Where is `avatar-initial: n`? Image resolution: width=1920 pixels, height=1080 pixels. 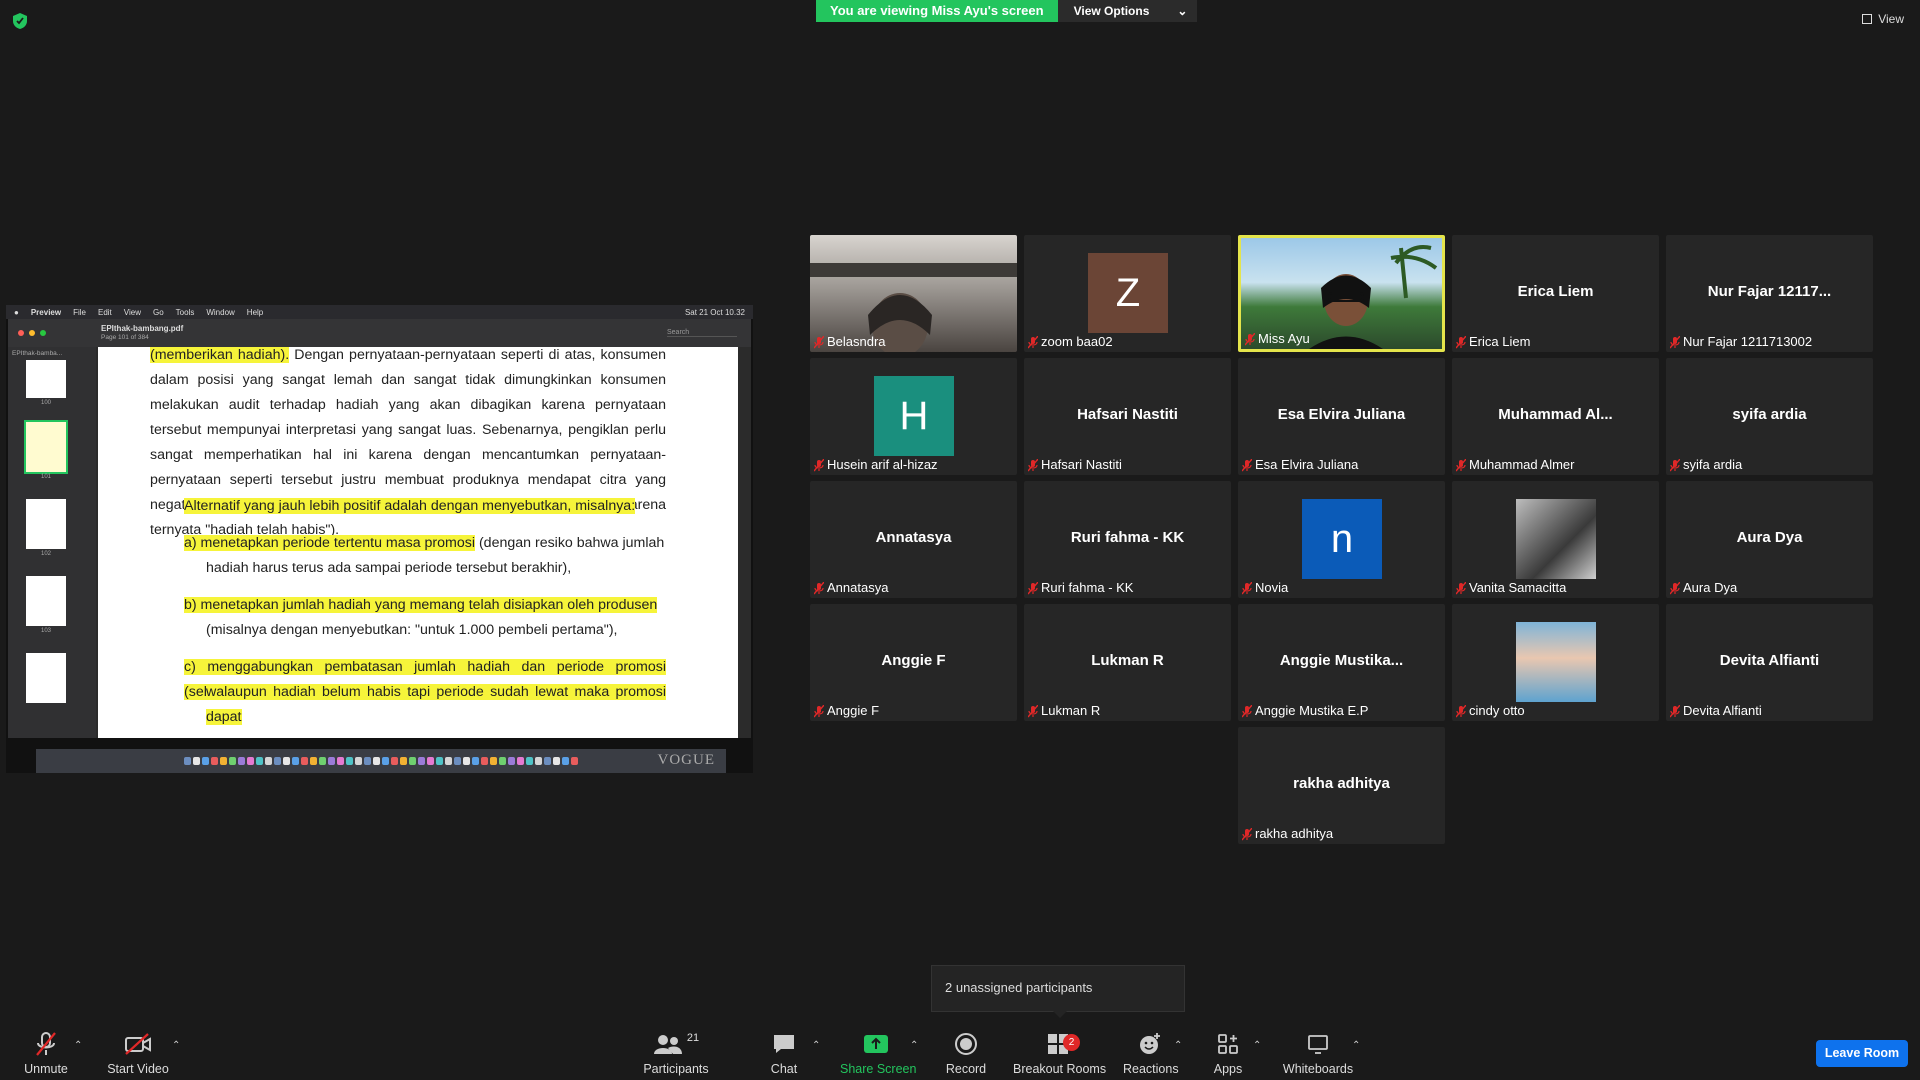
avatar-initial: n is located at coordinates (1342, 539).